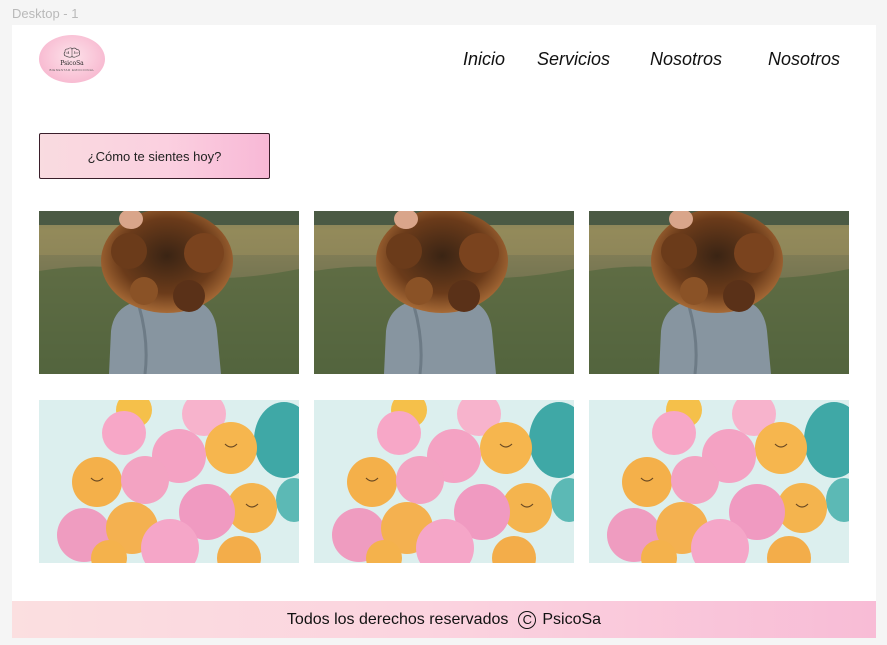 The width and height of the screenshot is (887, 645). What do you see at coordinates (71, 52) in the screenshot?
I see `brain-icon` at bounding box center [71, 52].